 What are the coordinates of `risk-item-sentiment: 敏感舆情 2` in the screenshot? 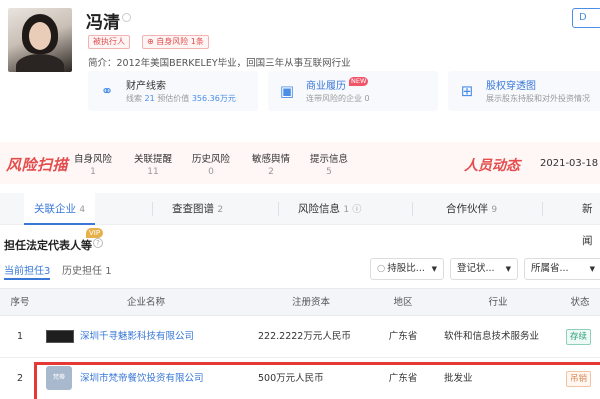 It's located at (271, 164).